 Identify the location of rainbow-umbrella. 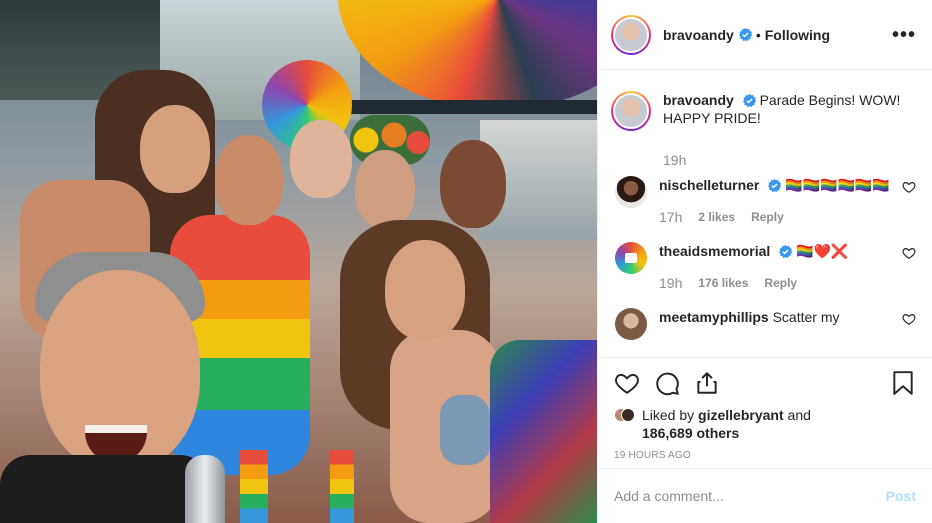
(467, 55).